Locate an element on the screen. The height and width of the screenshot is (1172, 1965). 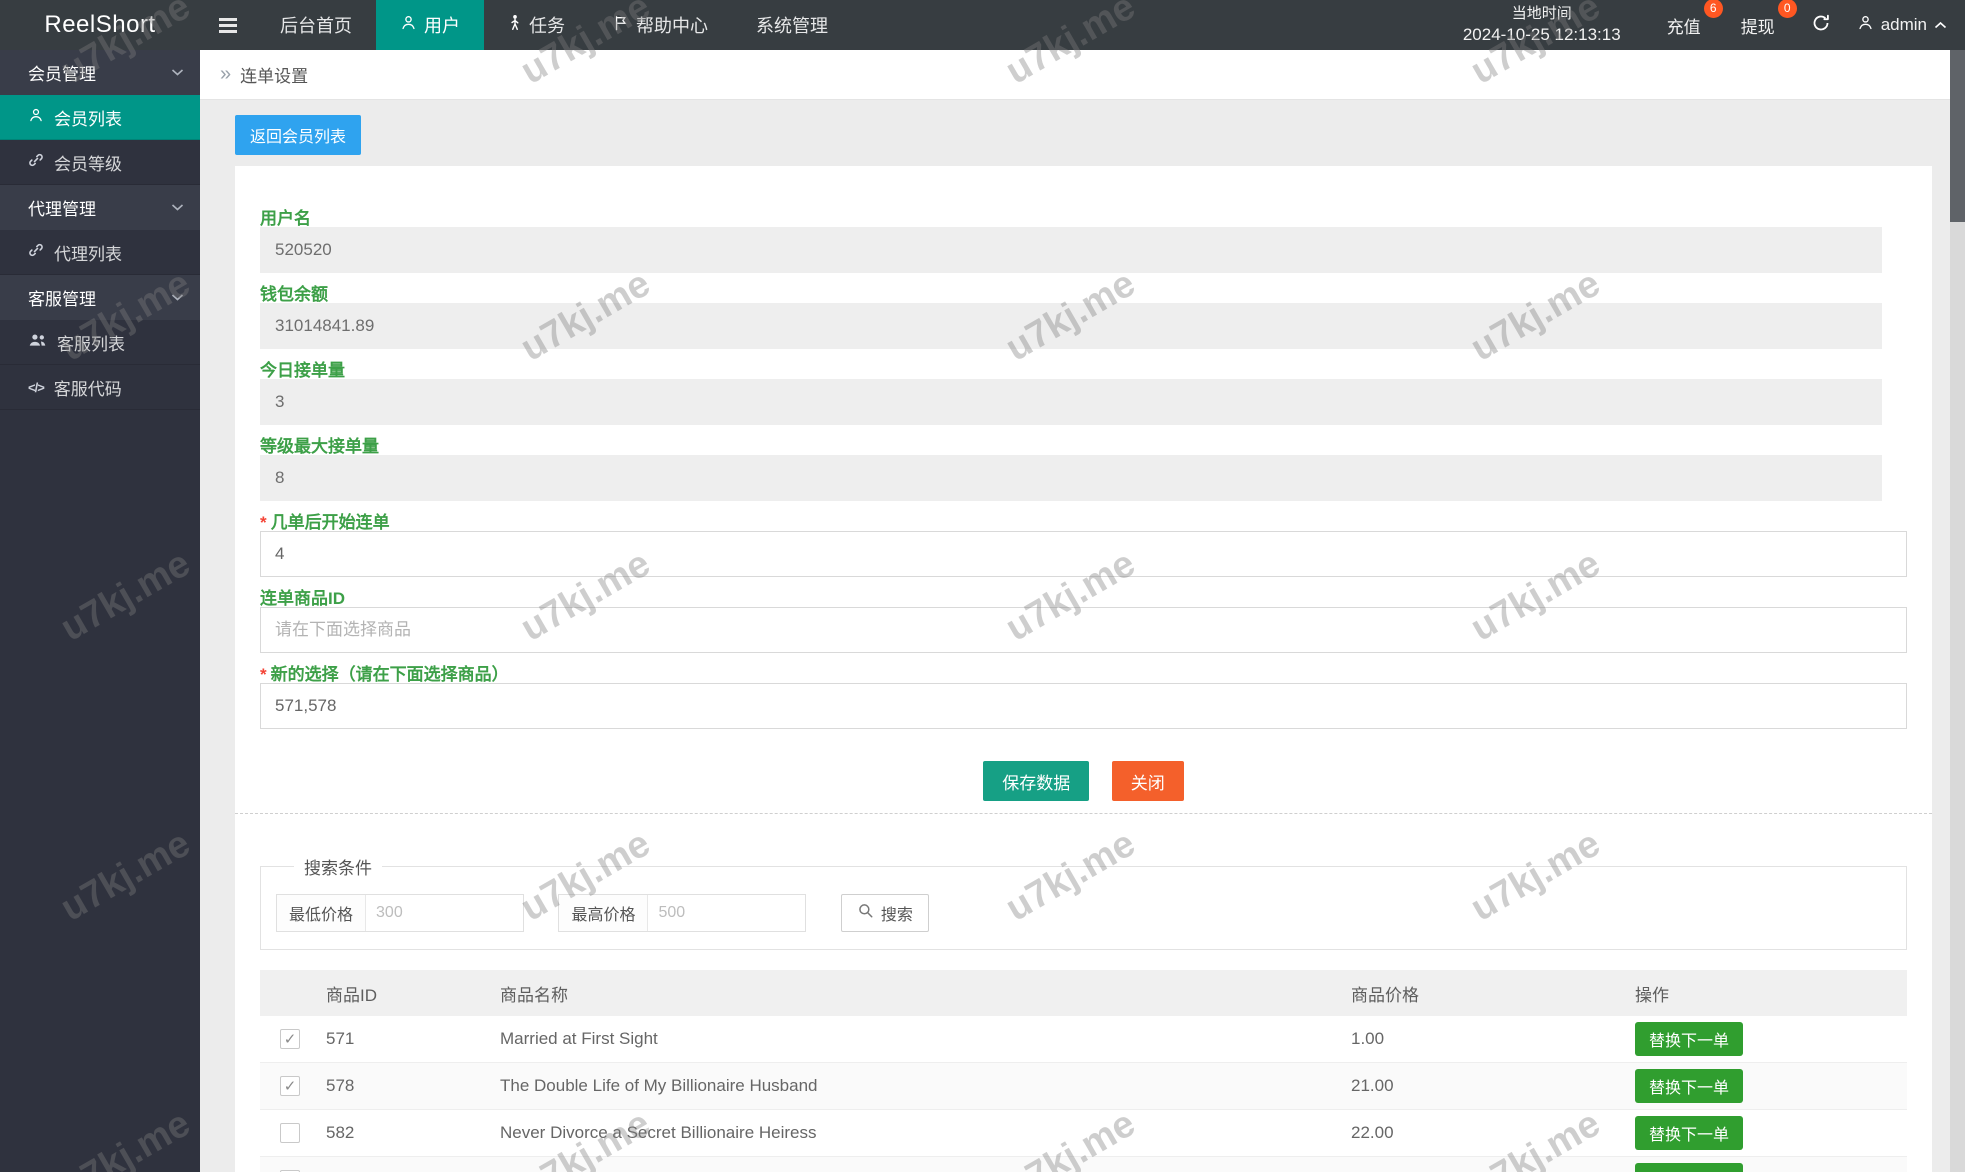
min-price-input is located at coordinates (444, 913).